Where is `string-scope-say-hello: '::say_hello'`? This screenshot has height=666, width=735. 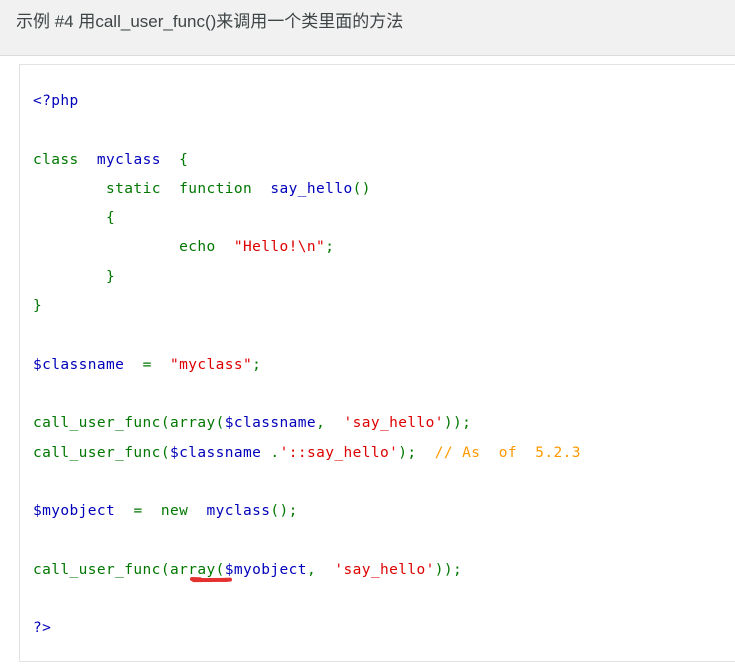
string-scope-say-hello: '::say_hello' is located at coordinates (339, 452).